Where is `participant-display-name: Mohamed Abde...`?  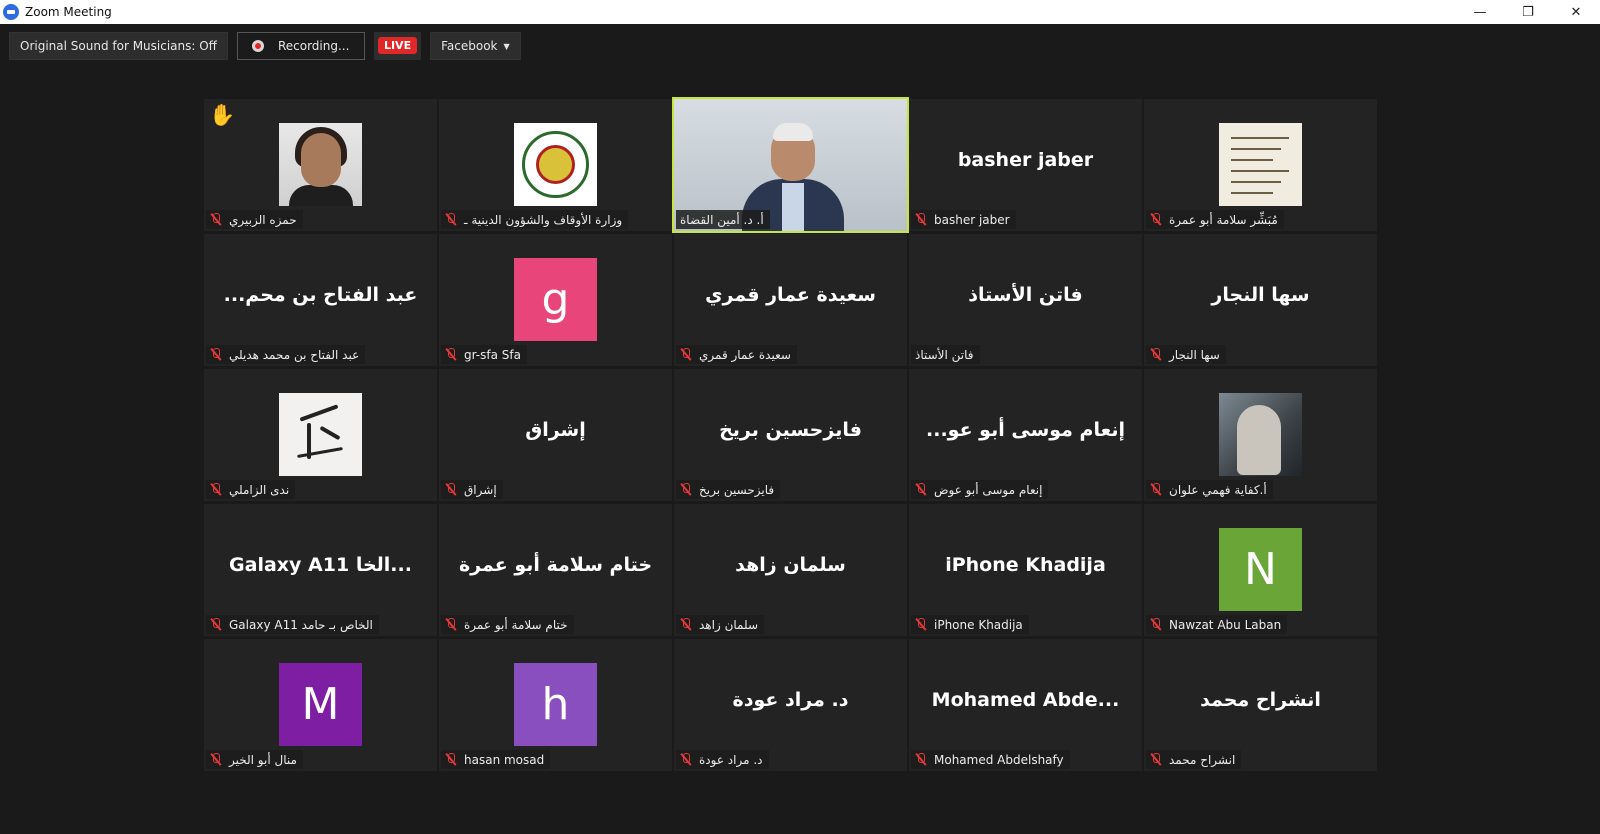
participant-display-name: Mohamed Abde... is located at coordinates (1025, 700).